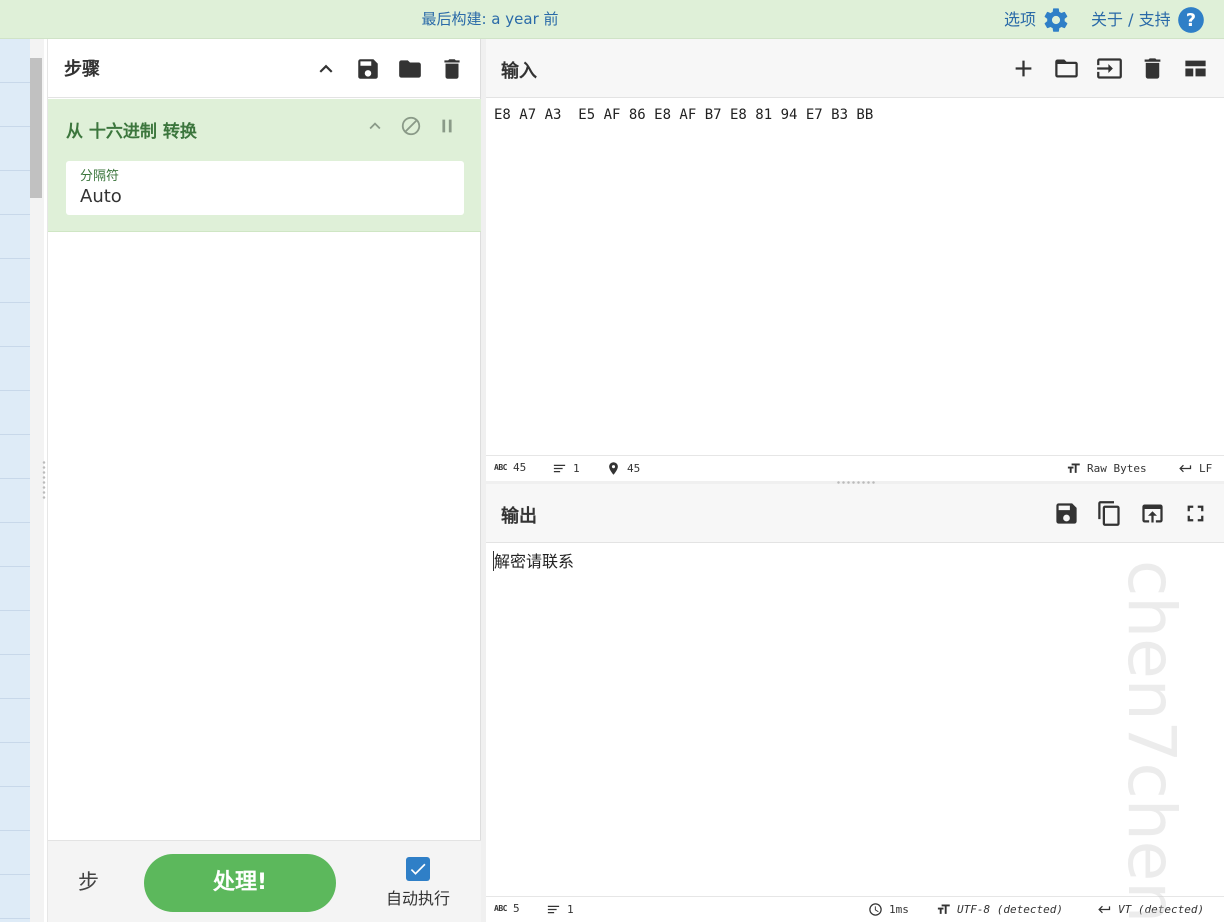 This screenshot has height=922, width=1224. Describe the element at coordinates (576, 468) in the screenshot. I see `input-lines-value: 1` at that location.